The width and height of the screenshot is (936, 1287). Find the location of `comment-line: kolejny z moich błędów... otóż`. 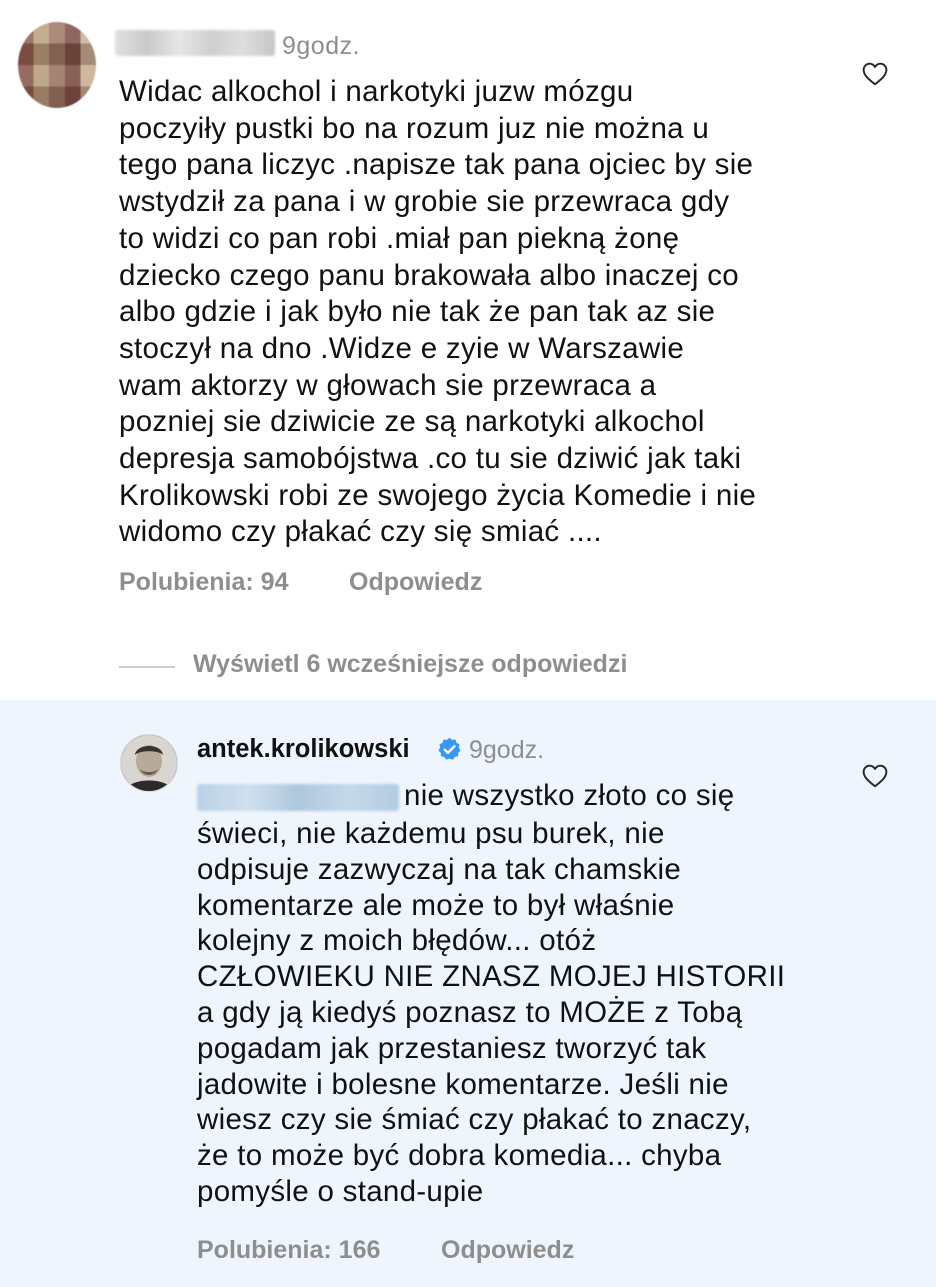

comment-line: kolejny z moich błędów... otóż is located at coordinates (397, 941).